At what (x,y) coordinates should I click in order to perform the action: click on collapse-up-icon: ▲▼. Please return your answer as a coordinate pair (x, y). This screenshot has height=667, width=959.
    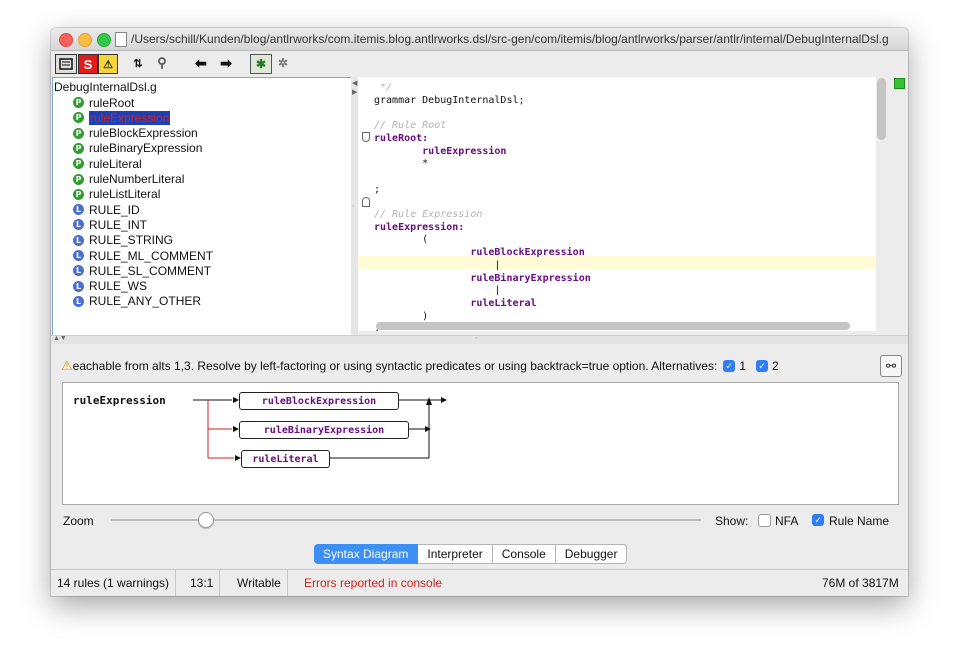
    Looking at the image, I should click on (60, 338).